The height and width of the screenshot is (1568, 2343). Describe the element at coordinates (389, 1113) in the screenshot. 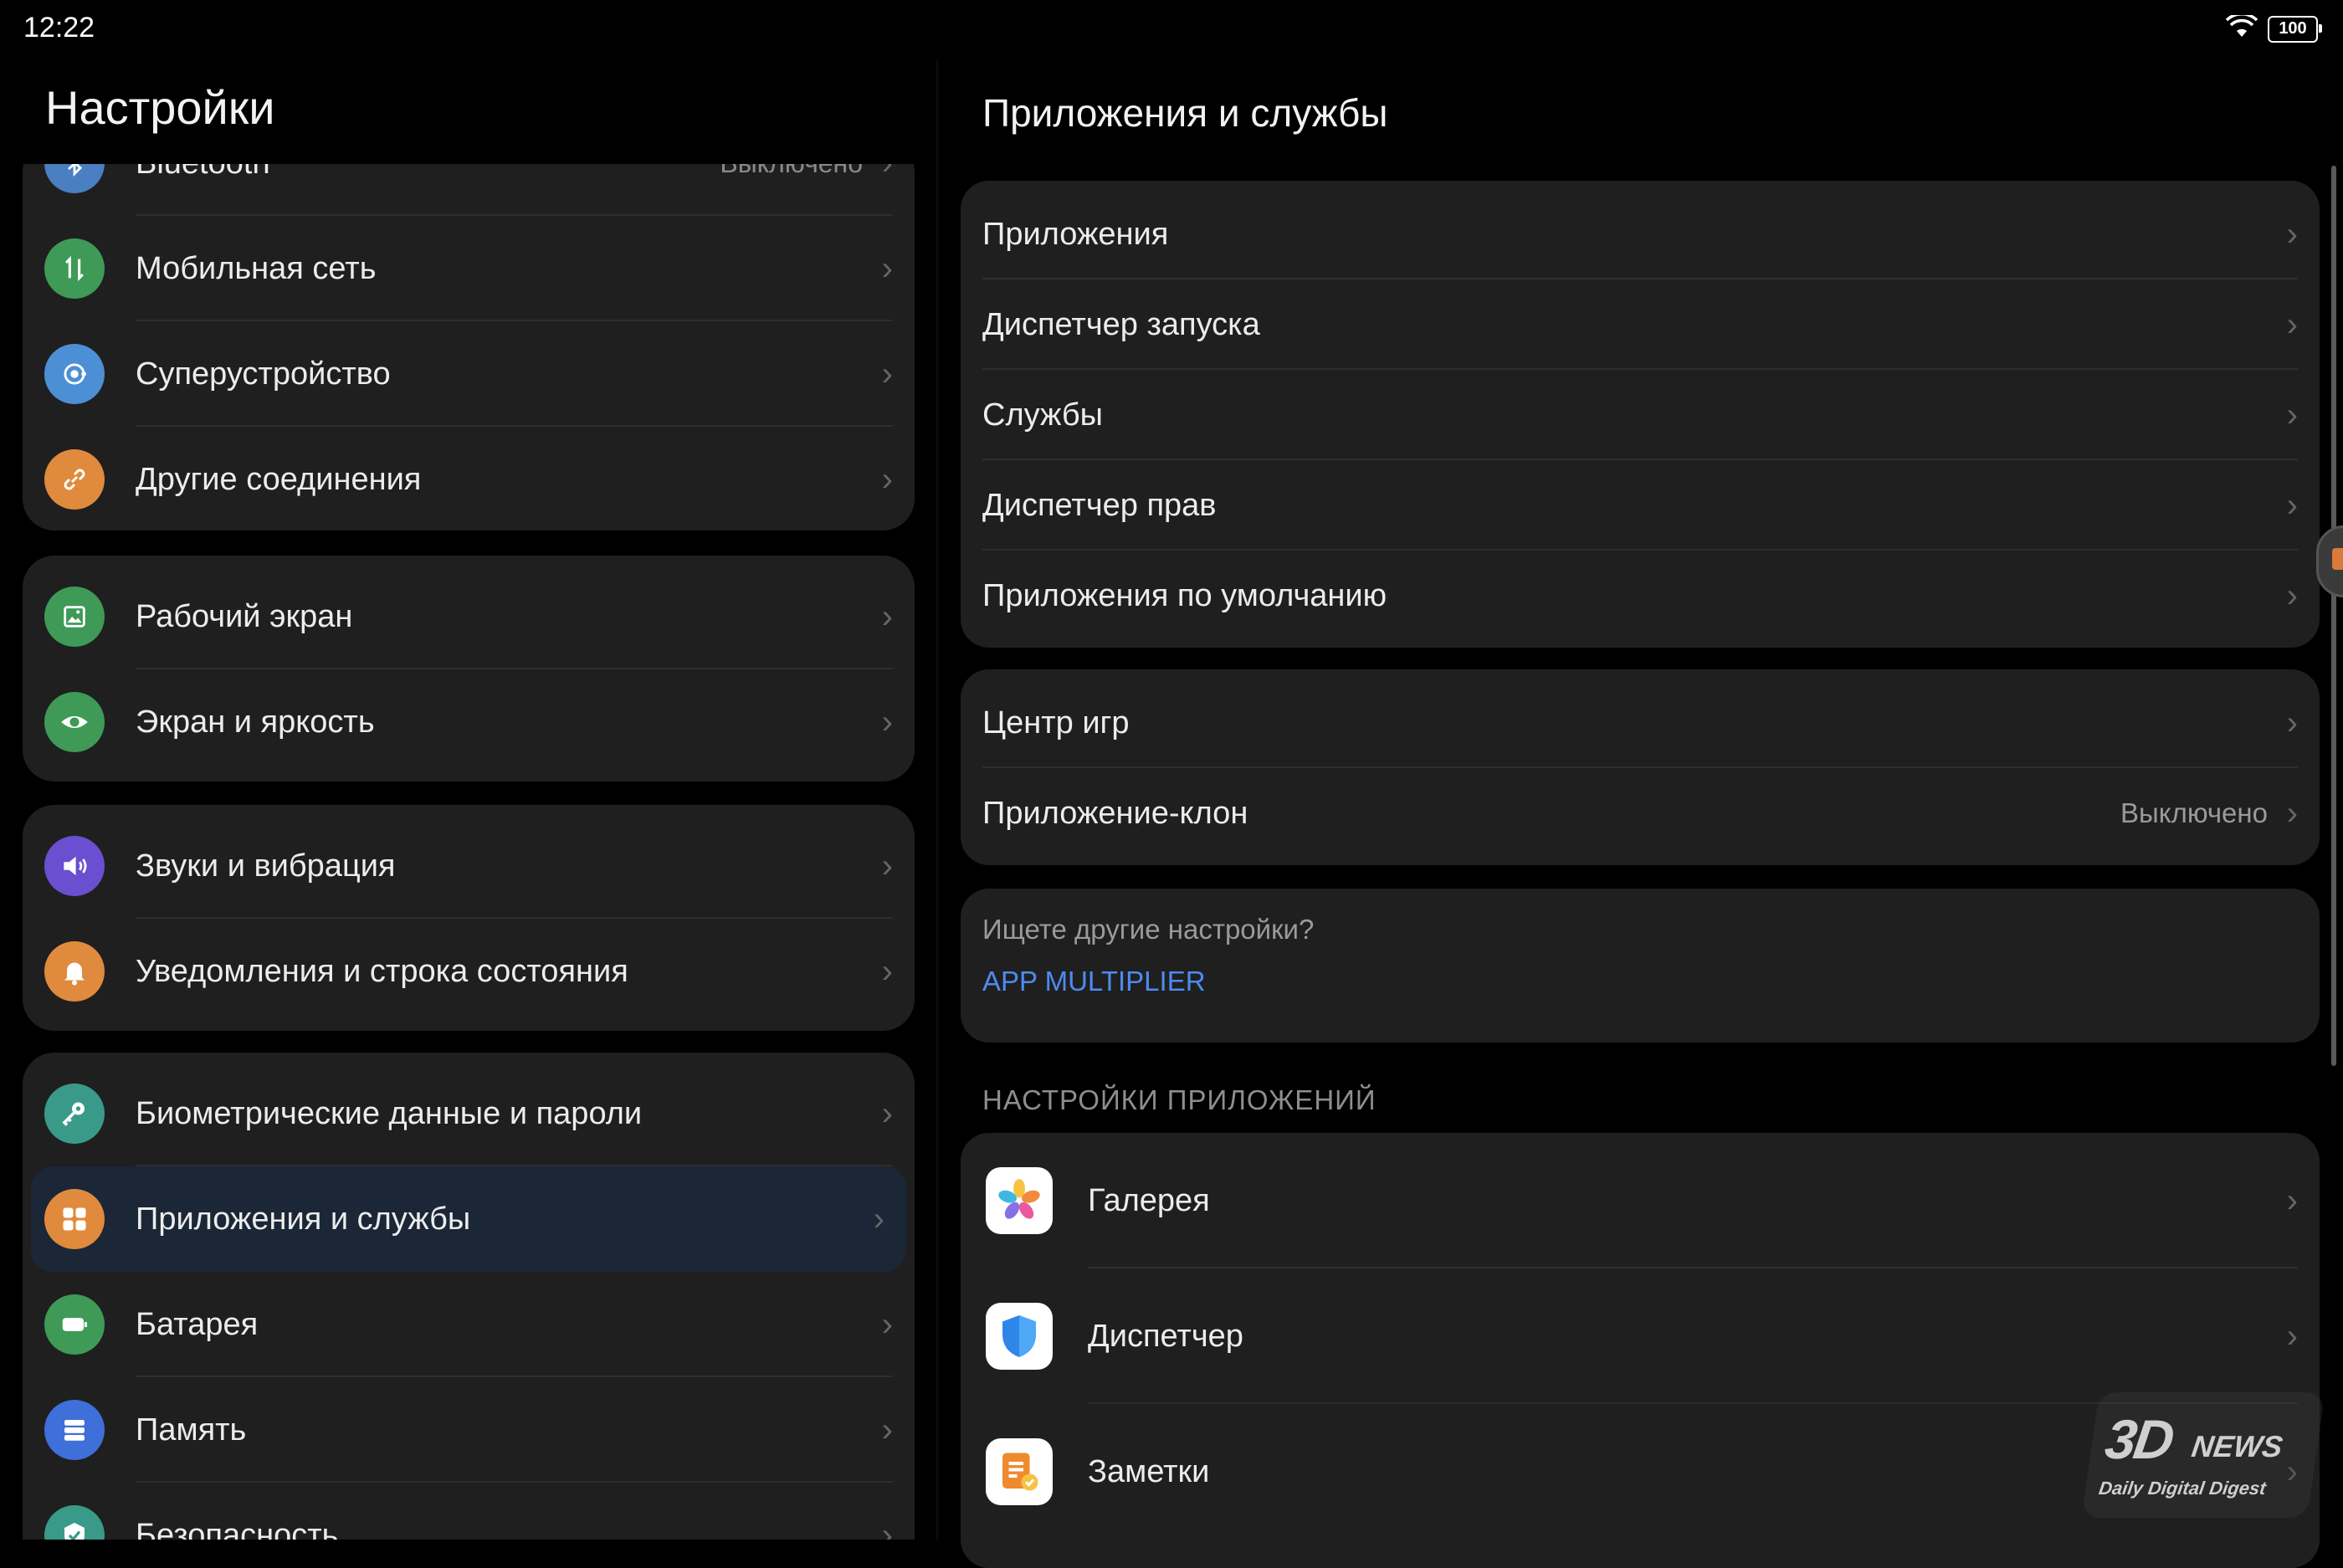

I see `sidebar-item-label: Биометрические данные и пароли` at that location.